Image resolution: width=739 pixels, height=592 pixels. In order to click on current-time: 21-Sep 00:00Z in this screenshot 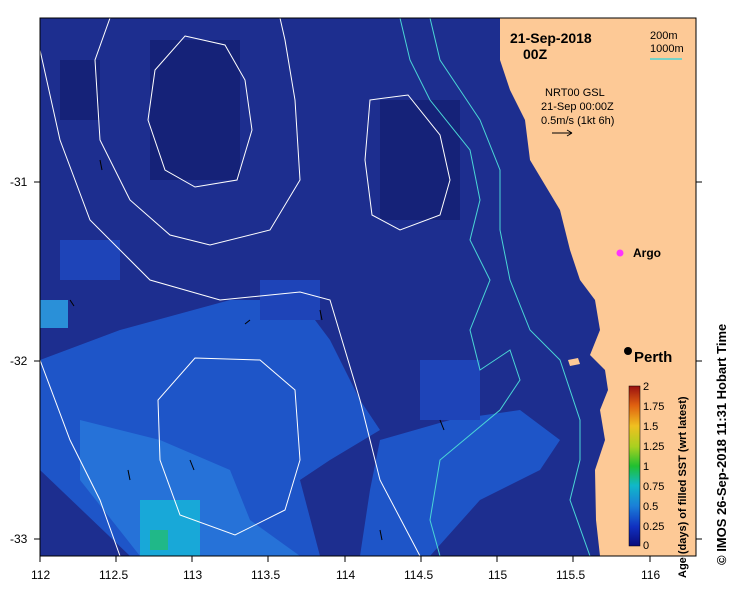, I will do `click(577, 107)`.